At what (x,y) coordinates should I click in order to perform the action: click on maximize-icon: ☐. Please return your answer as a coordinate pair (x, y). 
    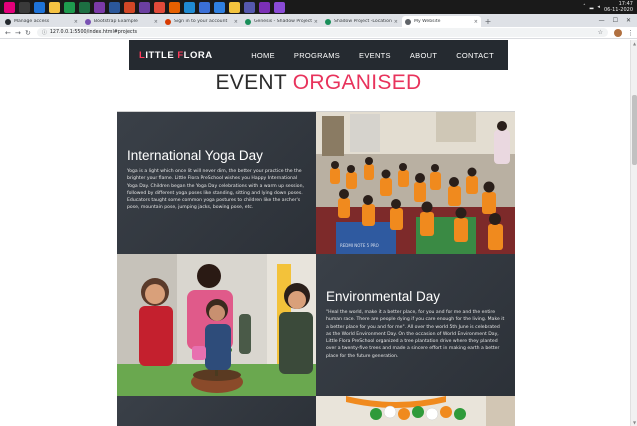
    Looking at the image, I should click on (615, 20).